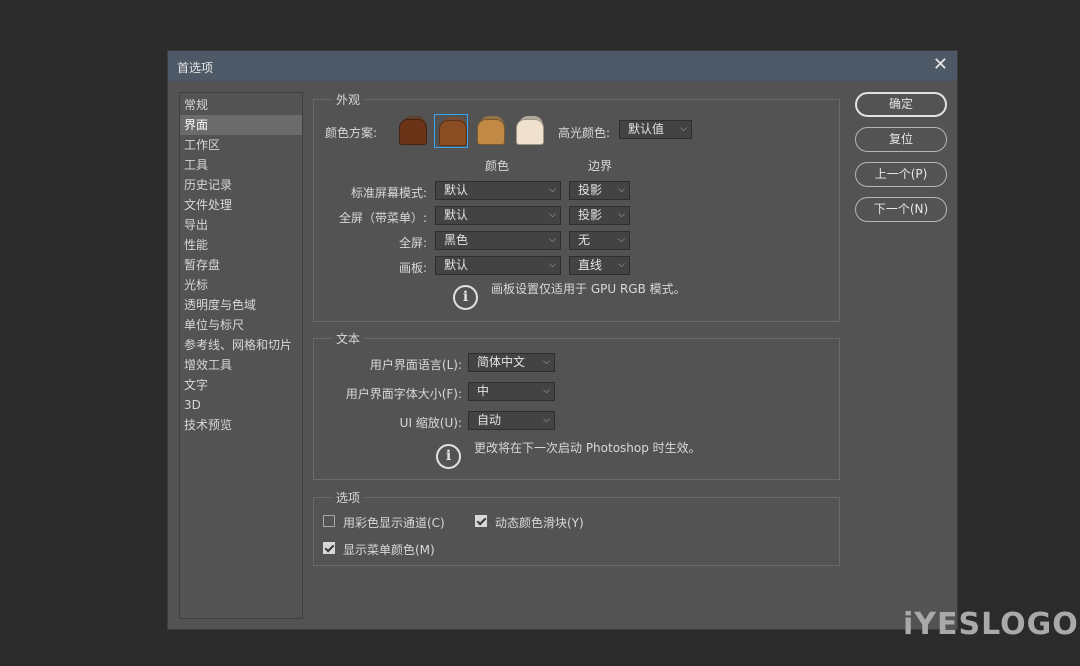 Image resolution: width=1080 pixels, height=666 pixels. I want to click on ui-scaling-label: UI 缩放(U):, so click(430, 423).